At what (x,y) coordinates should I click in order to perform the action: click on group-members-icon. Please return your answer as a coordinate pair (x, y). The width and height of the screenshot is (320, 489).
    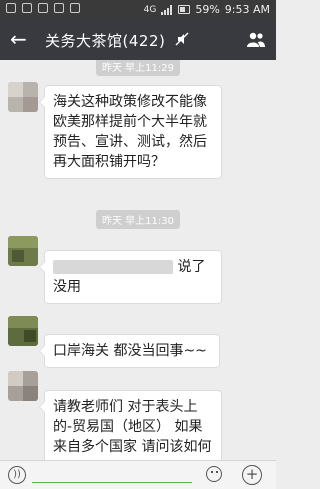
    Looking at the image, I should click on (256, 40).